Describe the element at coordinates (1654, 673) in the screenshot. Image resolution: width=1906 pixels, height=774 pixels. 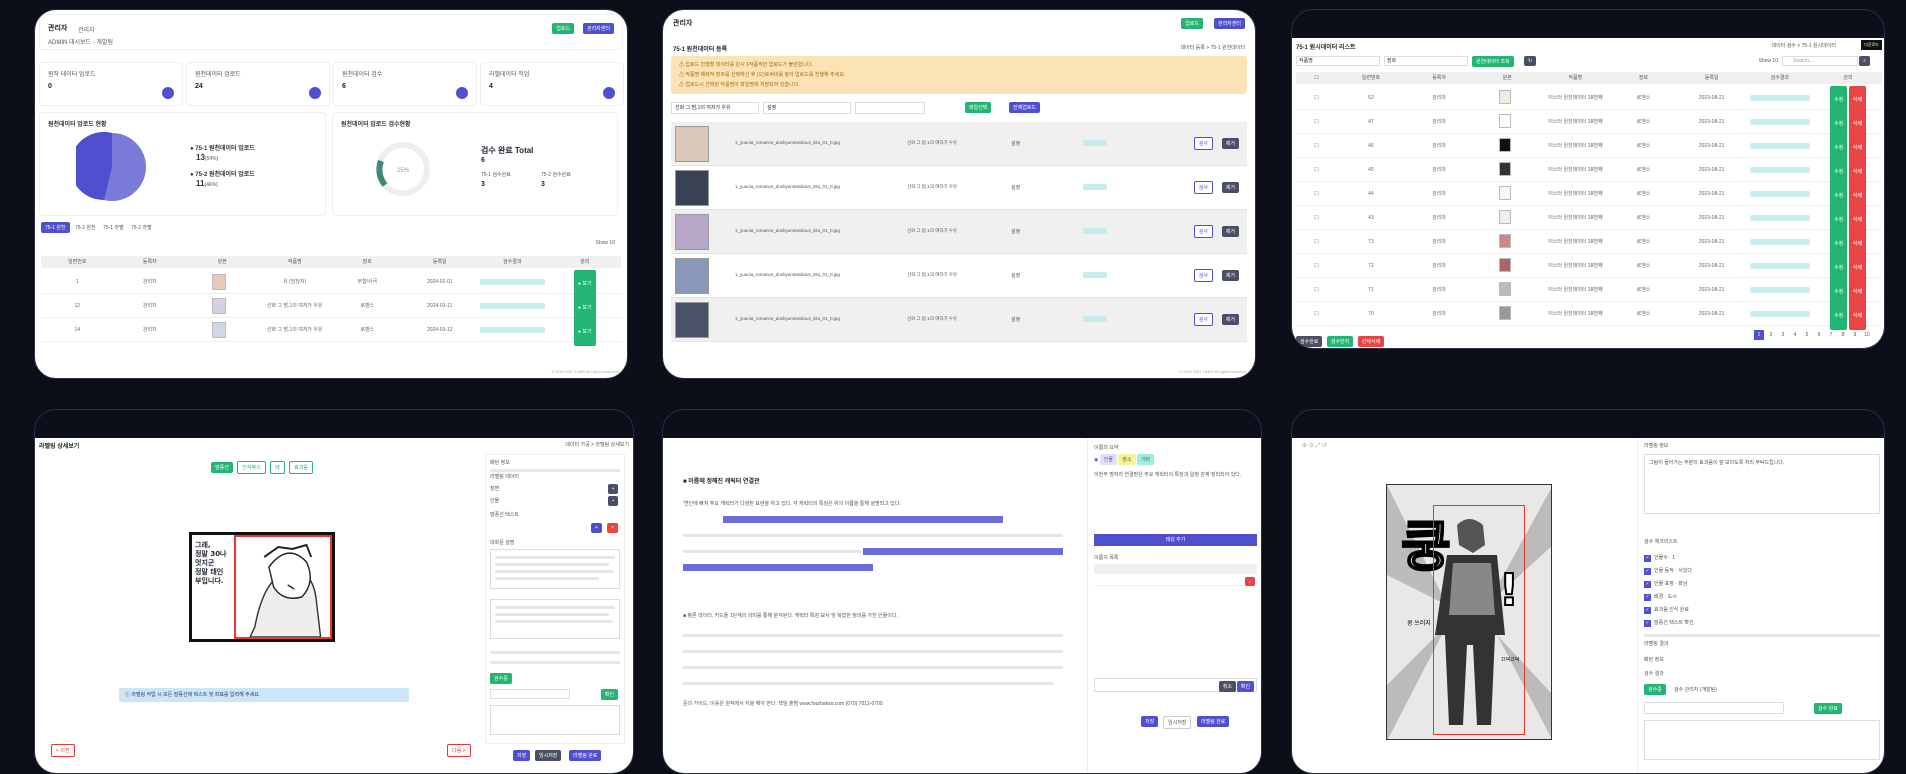
I see `side-item: 검수 결과` at that location.